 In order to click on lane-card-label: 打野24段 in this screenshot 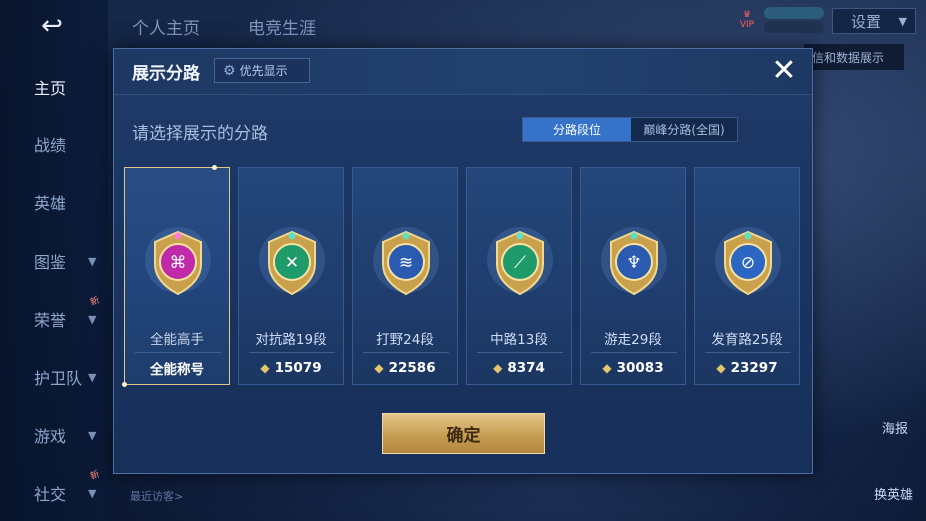, I will do `click(405, 340)`.